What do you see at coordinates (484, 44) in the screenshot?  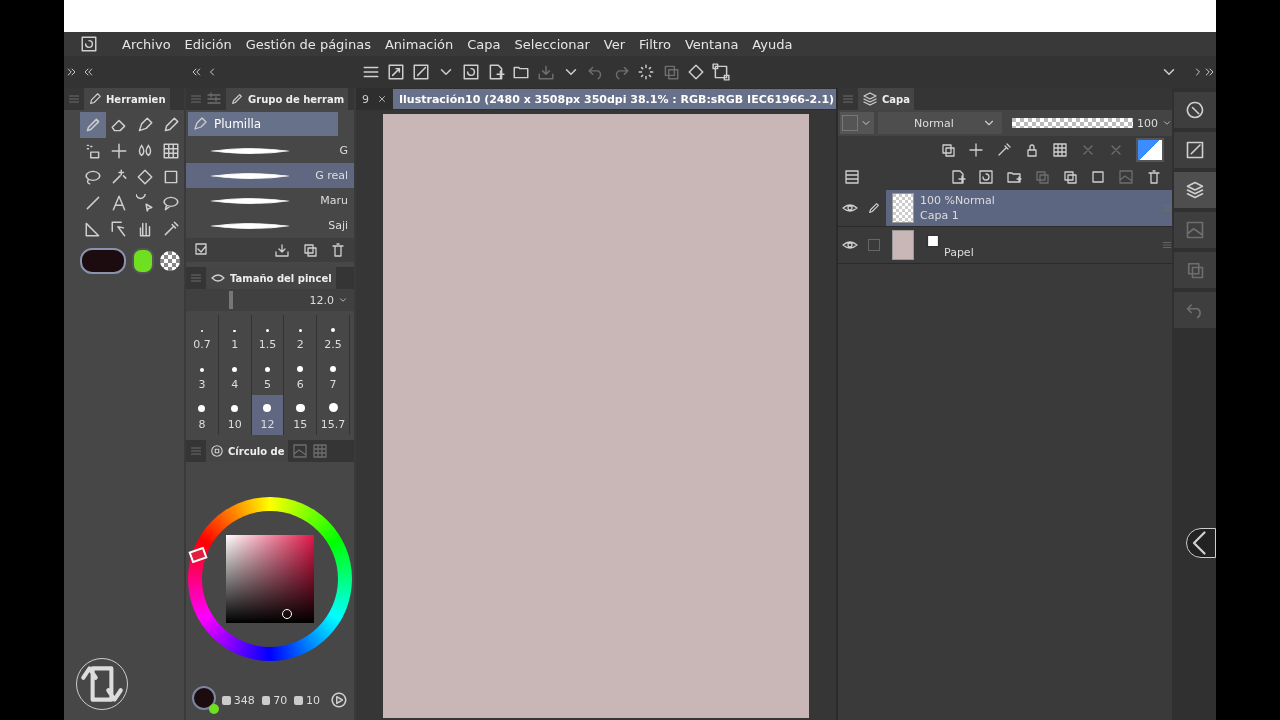 I see `menu-item: Capa` at bounding box center [484, 44].